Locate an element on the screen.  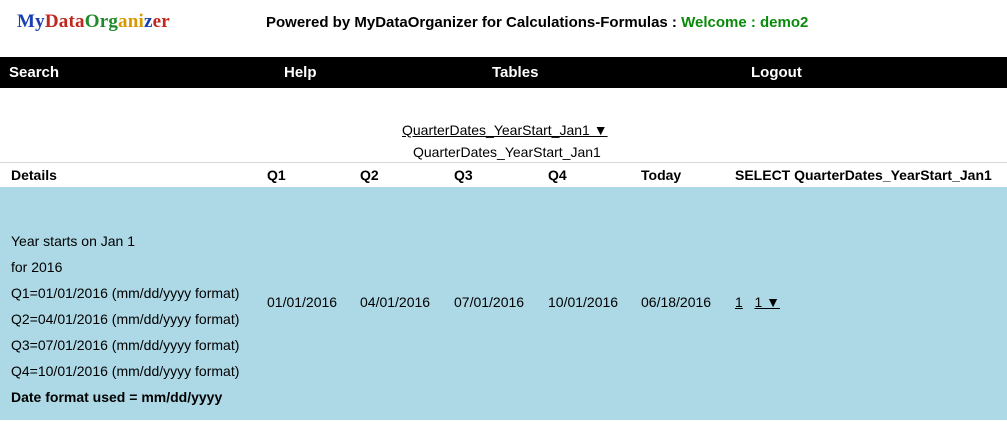
details-line: Q3=07/01/2016 (mm/dd/yyyy format) is located at coordinates (125, 345).